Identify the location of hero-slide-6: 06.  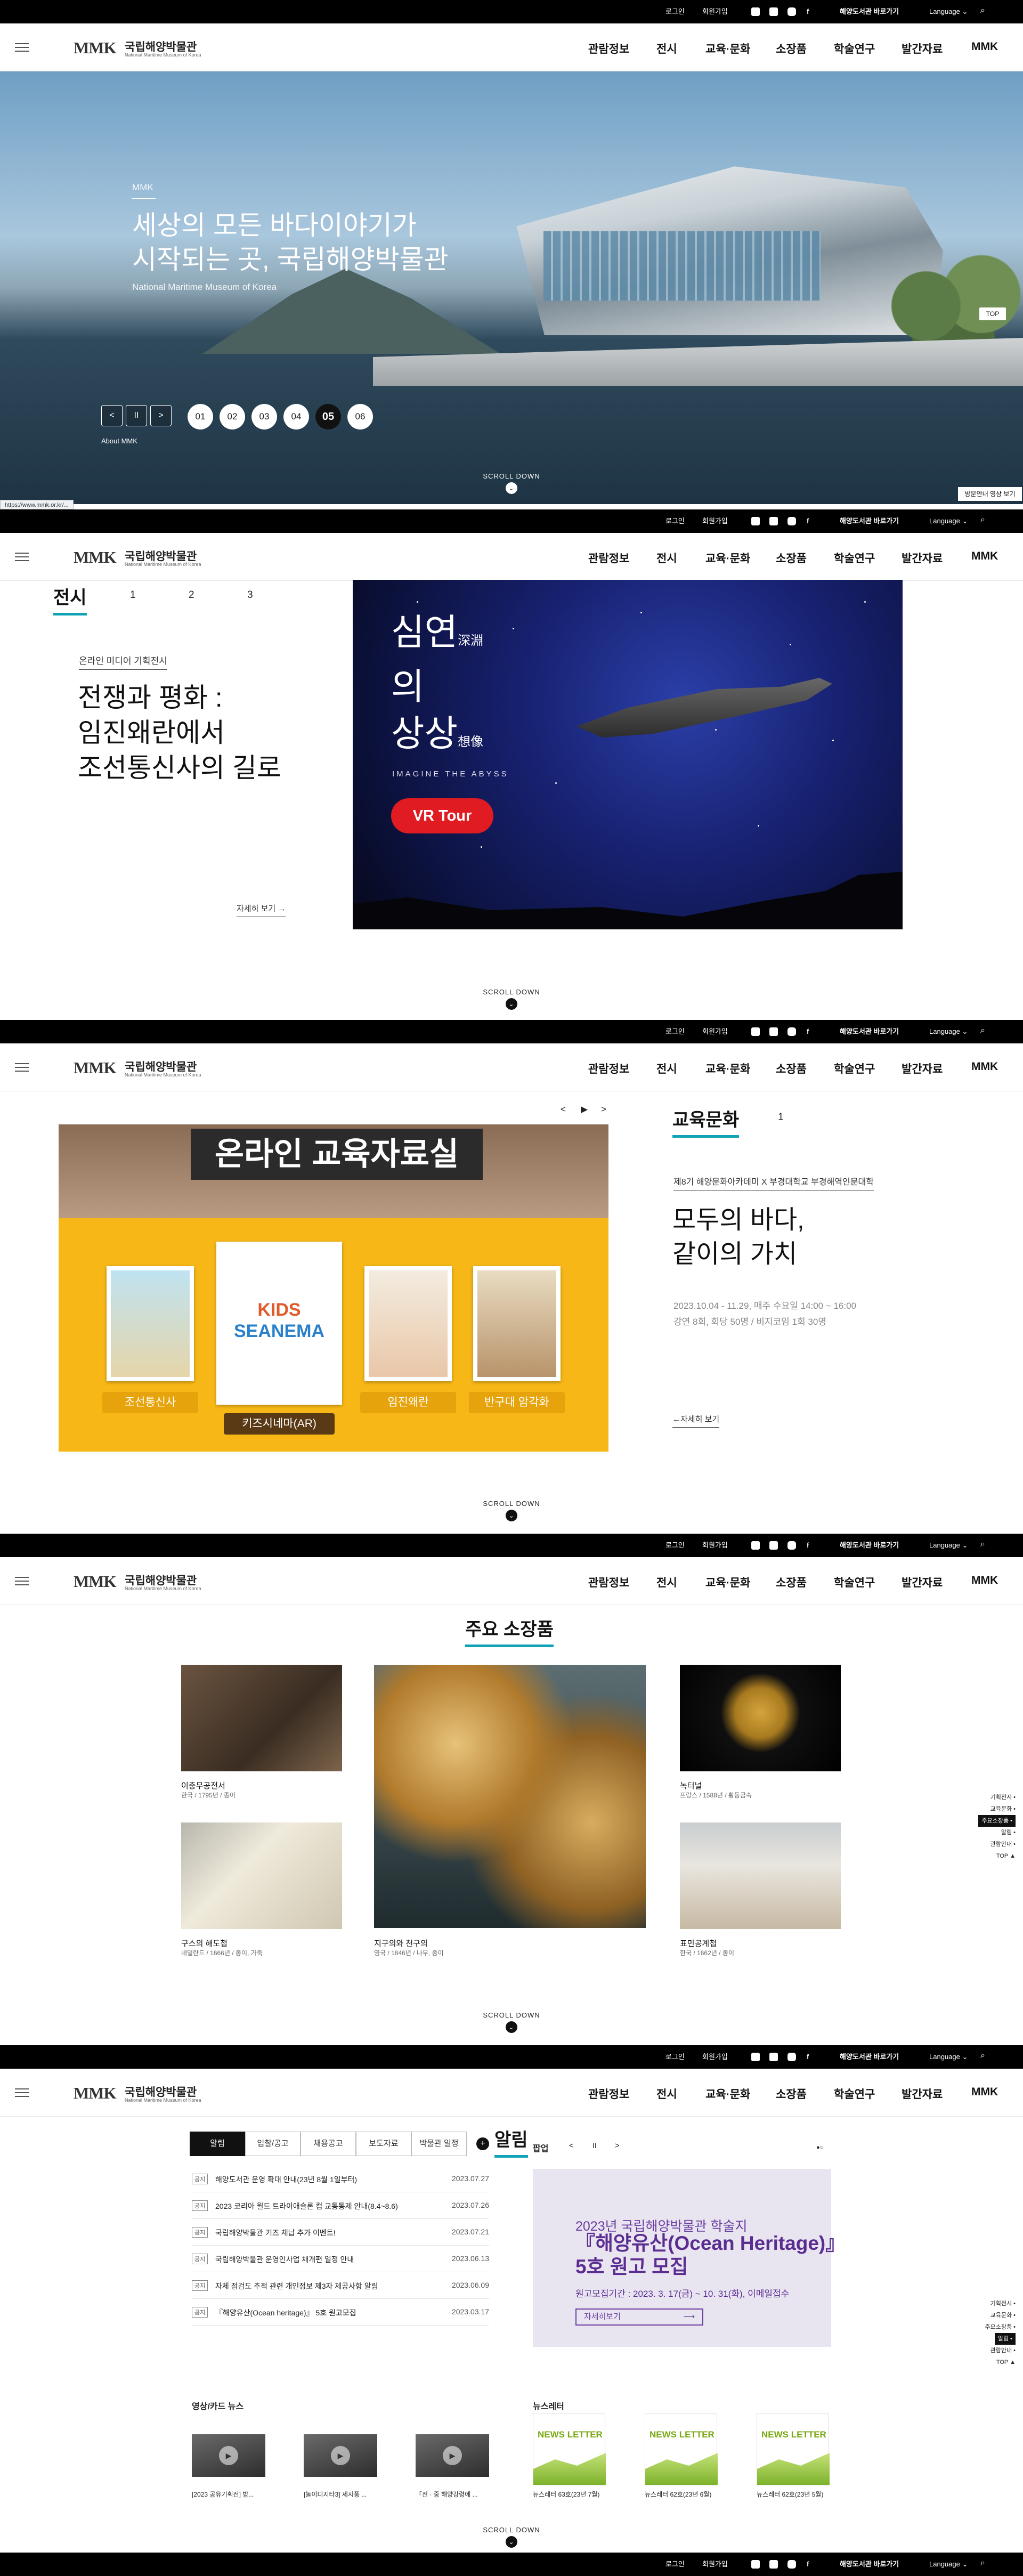
(360, 417).